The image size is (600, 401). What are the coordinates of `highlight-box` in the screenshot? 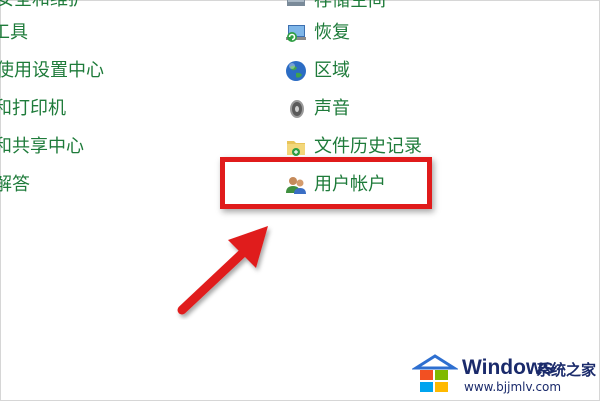 It's located at (326, 183).